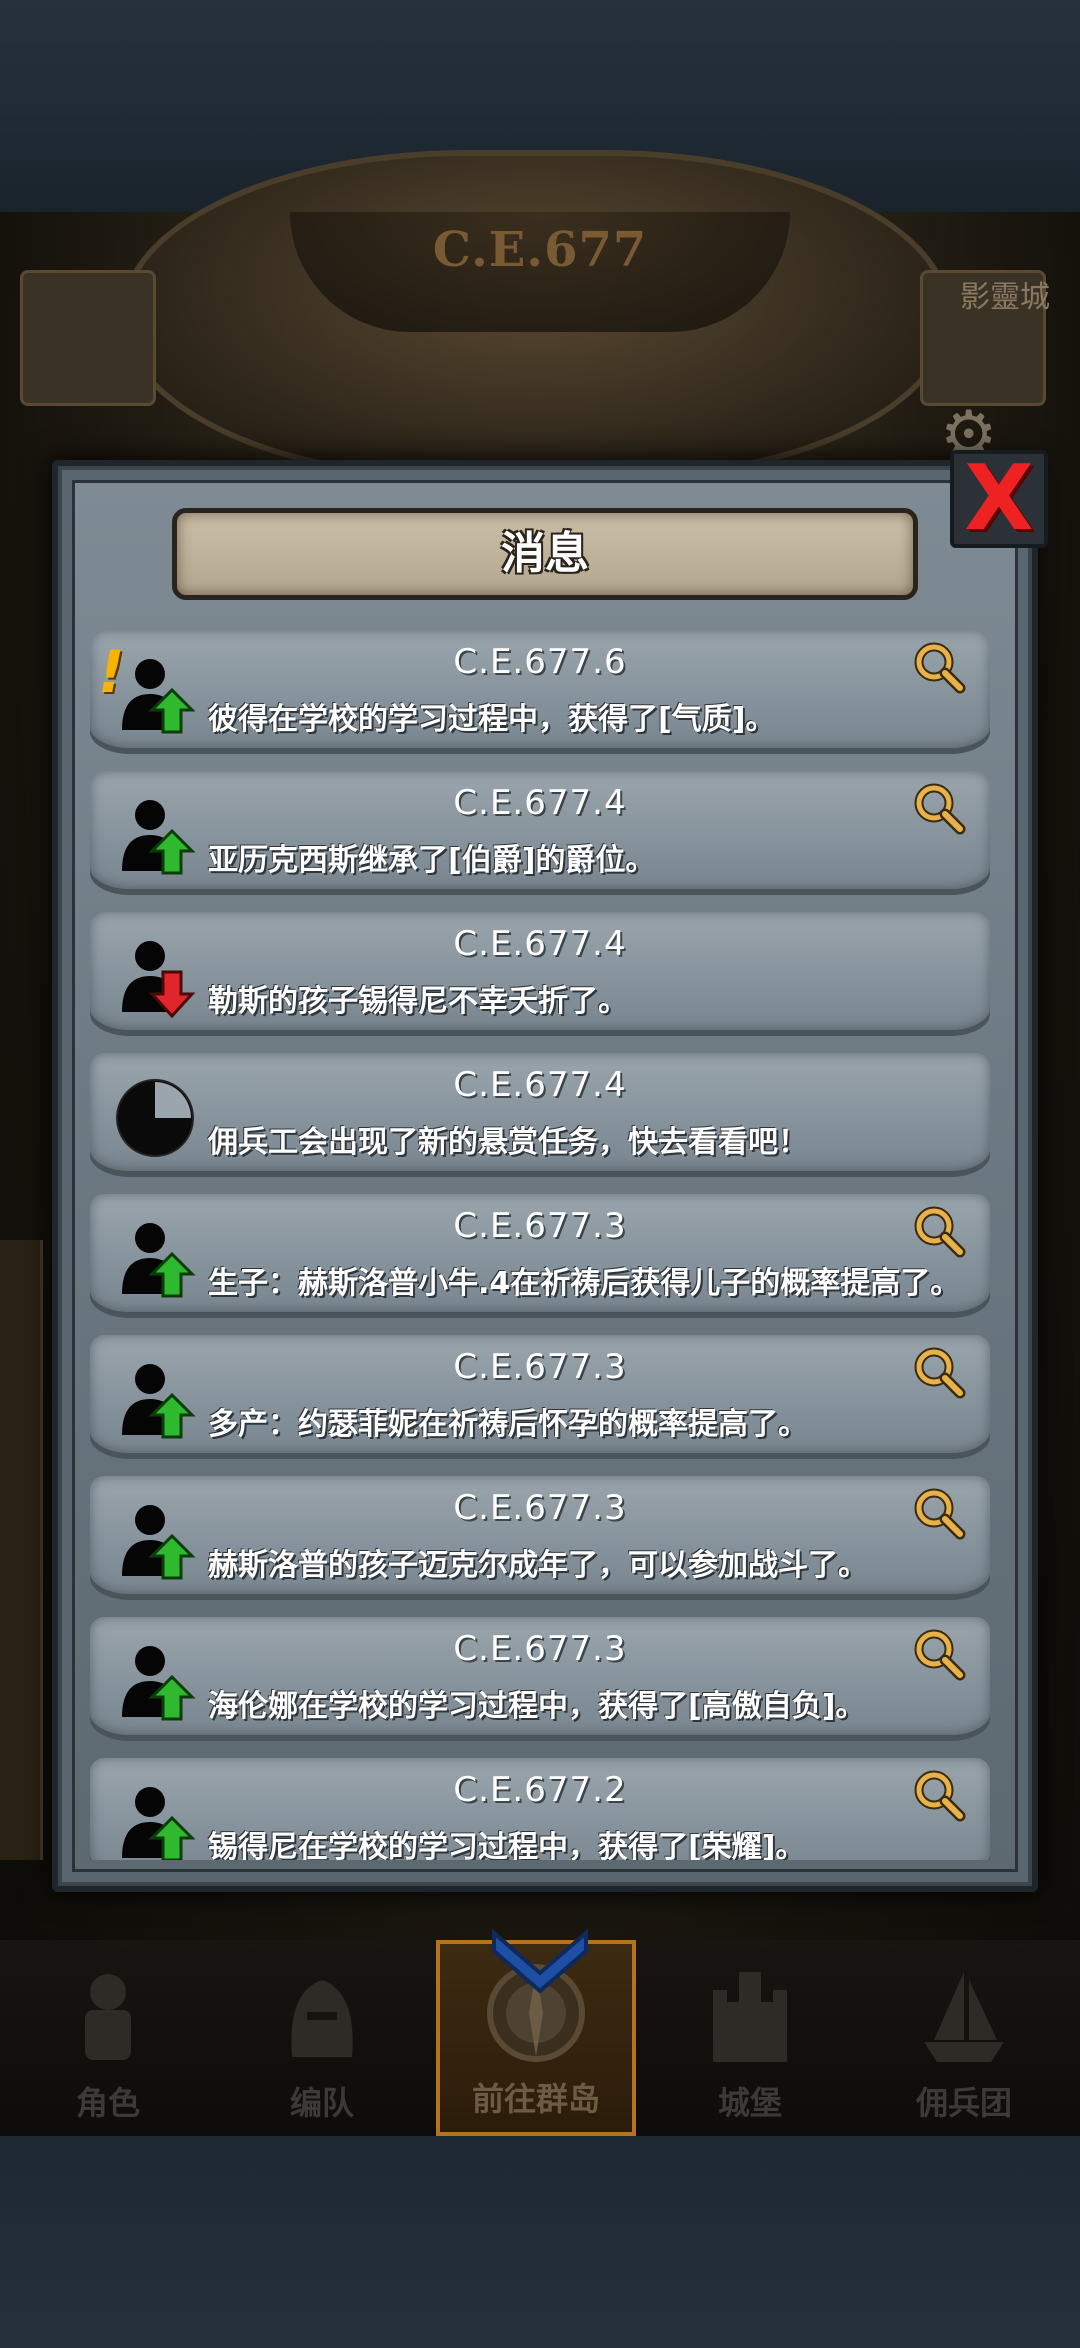 The width and height of the screenshot is (1080, 2348). Describe the element at coordinates (321, 2103) in the screenshot. I see `nav-label: 编队` at that location.